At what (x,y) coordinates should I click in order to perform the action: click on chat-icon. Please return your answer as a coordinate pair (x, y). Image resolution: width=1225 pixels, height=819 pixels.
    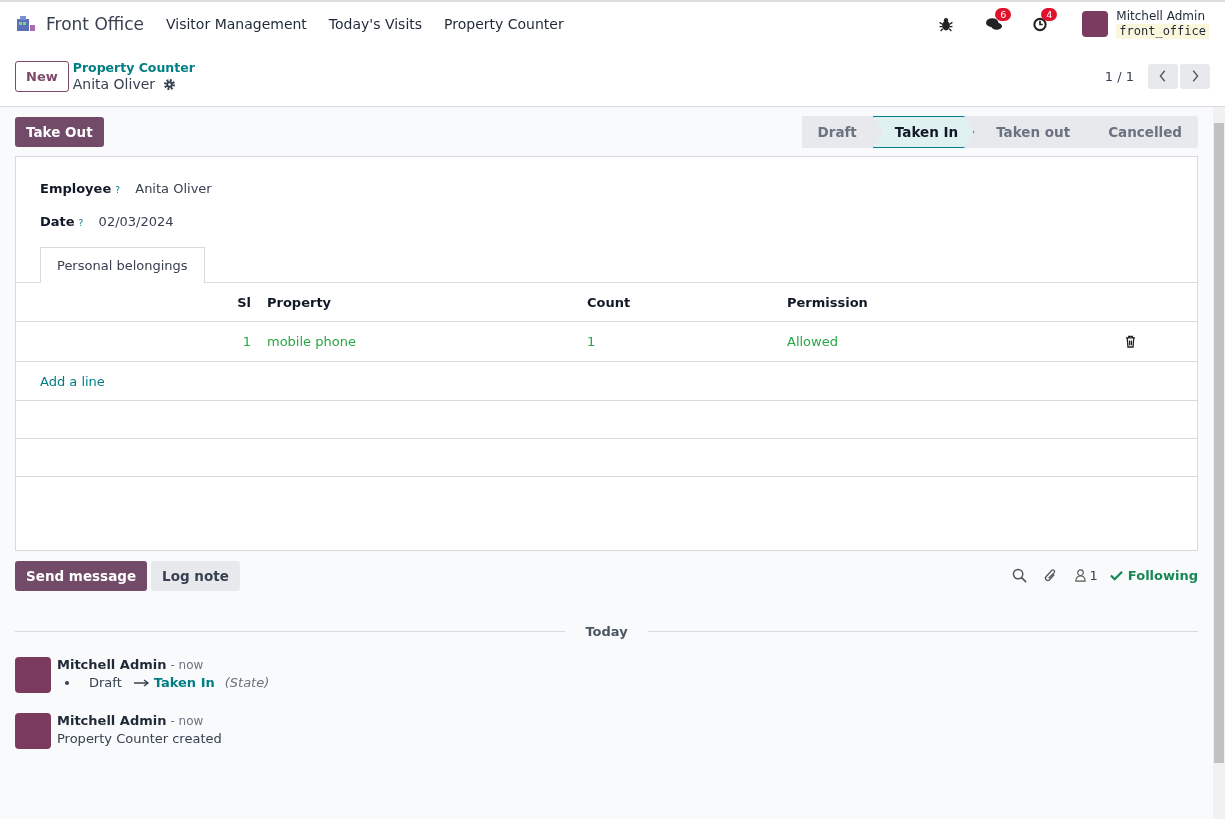
    Looking at the image, I should click on (994, 24).